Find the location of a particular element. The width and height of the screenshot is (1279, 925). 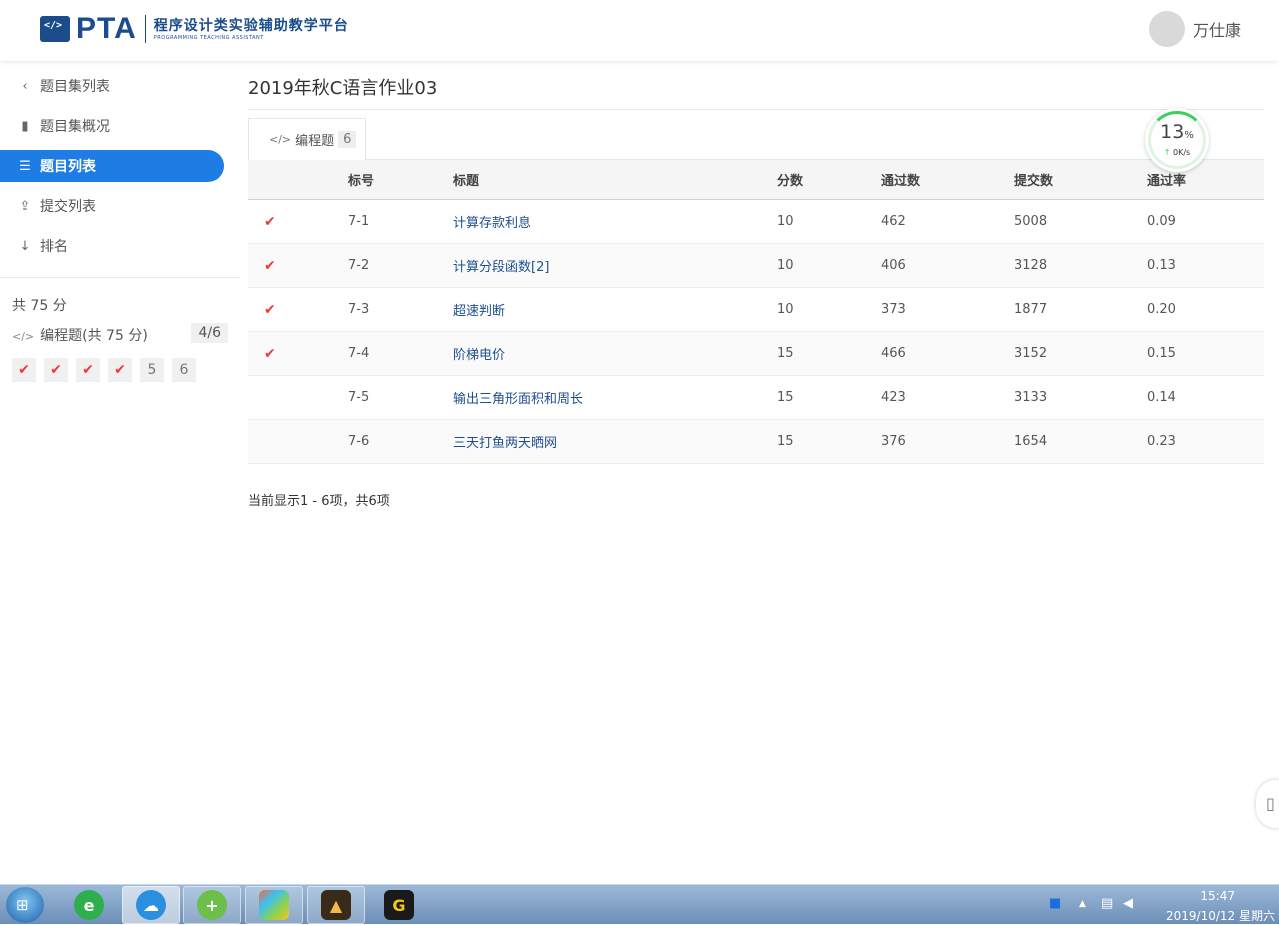

game-app-icon: ▲ is located at coordinates (336, 905).